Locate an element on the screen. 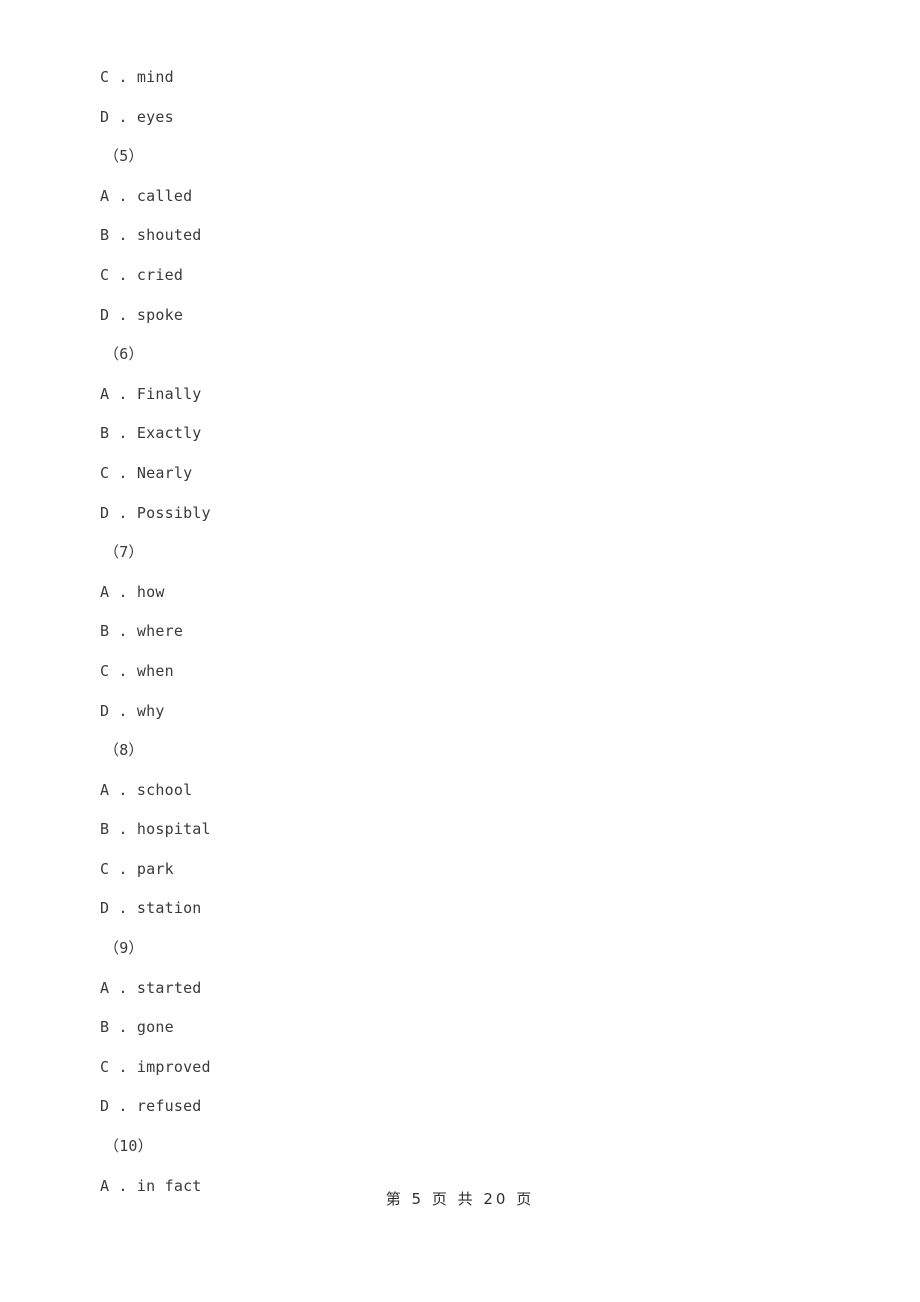  answer-option: A . school is located at coordinates (146, 789).